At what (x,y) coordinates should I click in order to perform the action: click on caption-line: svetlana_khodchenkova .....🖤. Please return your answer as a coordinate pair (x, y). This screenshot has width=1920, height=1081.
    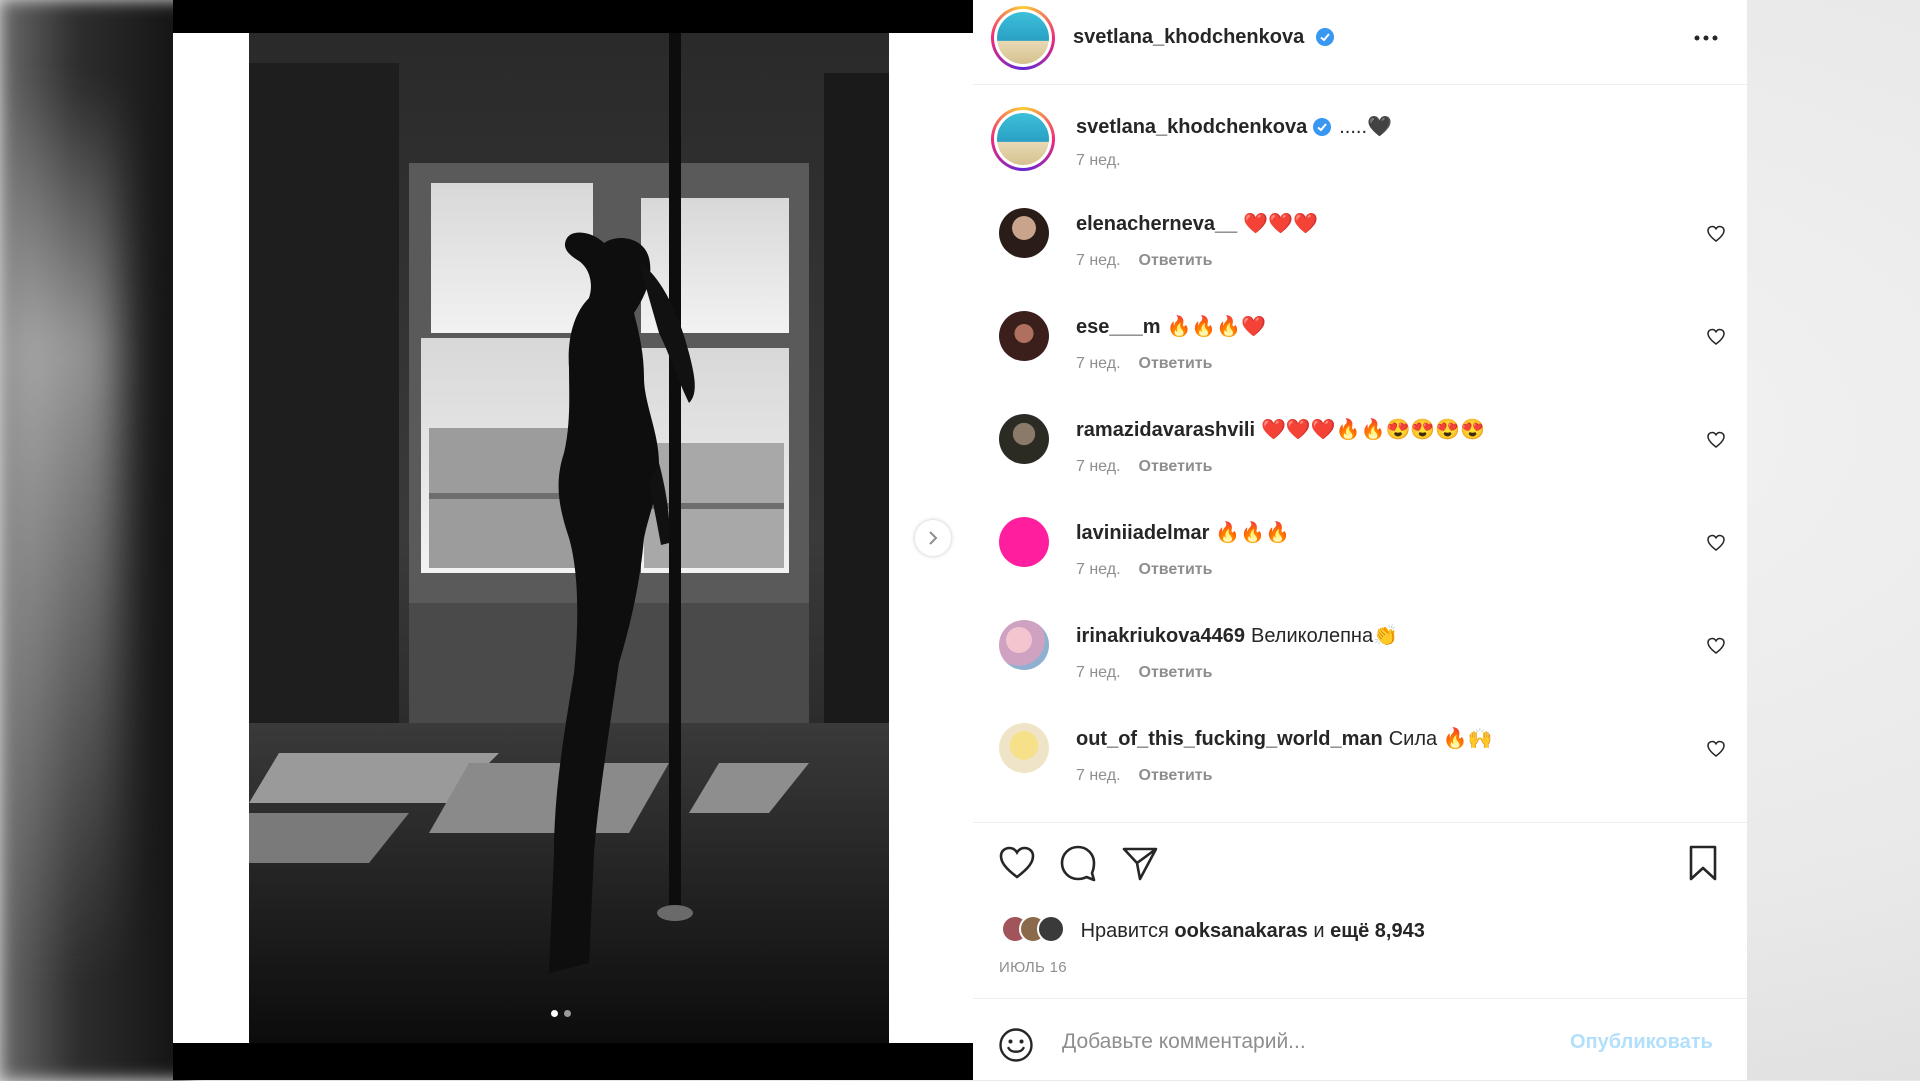
    Looking at the image, I should click on (1234, 126).